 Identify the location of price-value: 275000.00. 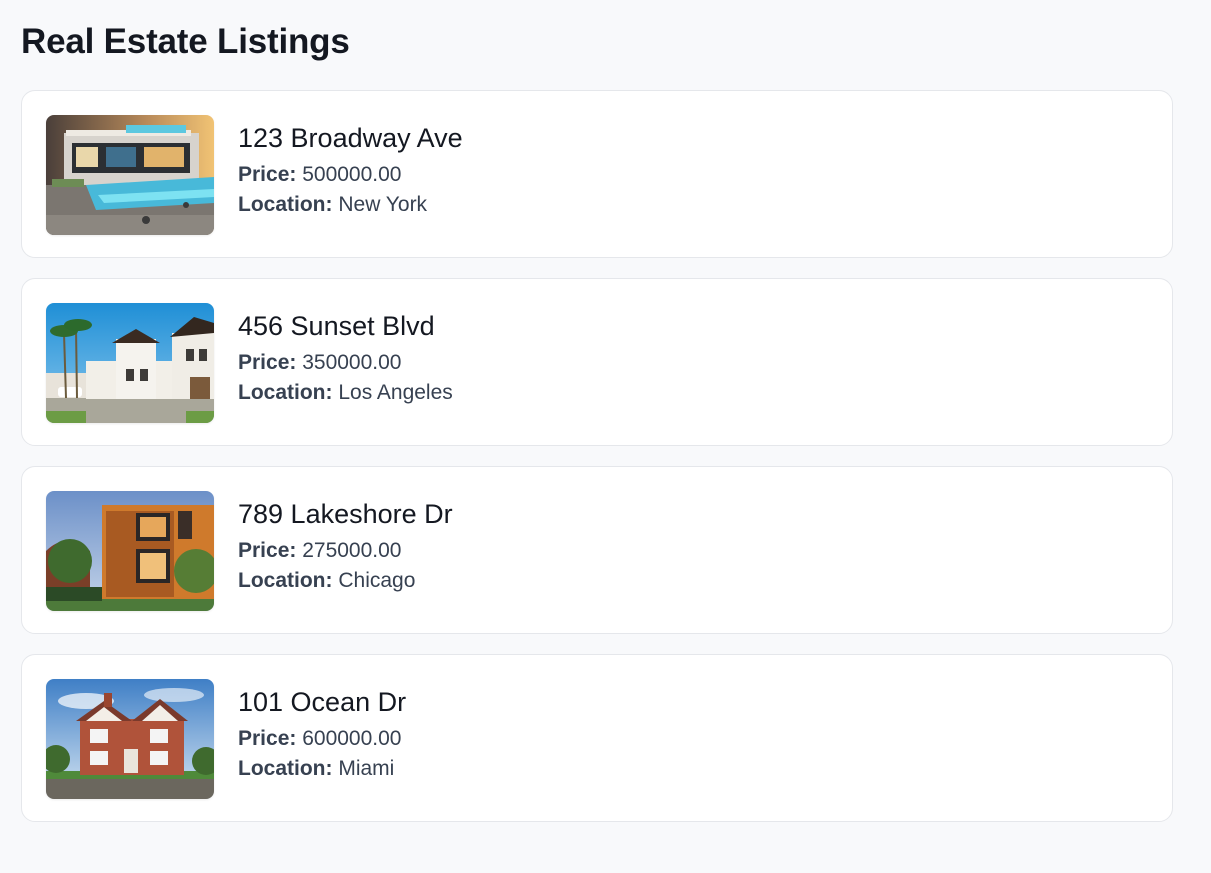
(352, 550).